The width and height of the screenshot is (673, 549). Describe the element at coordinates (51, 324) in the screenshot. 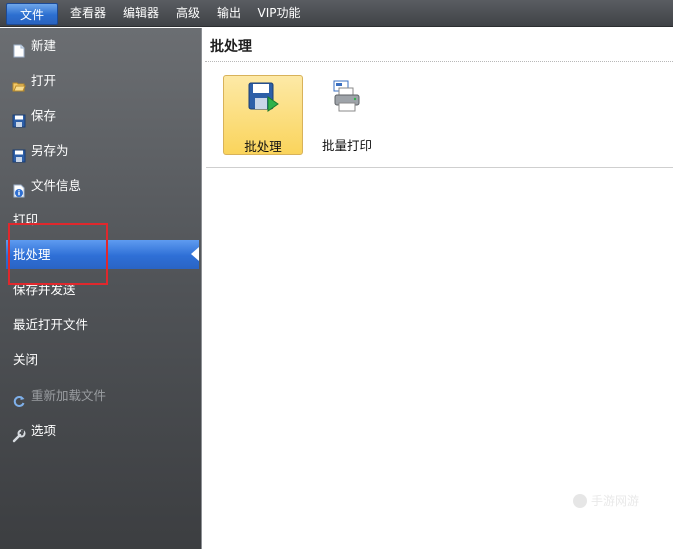

I see `sidebar-item-label: 最近打开文件` at that location.